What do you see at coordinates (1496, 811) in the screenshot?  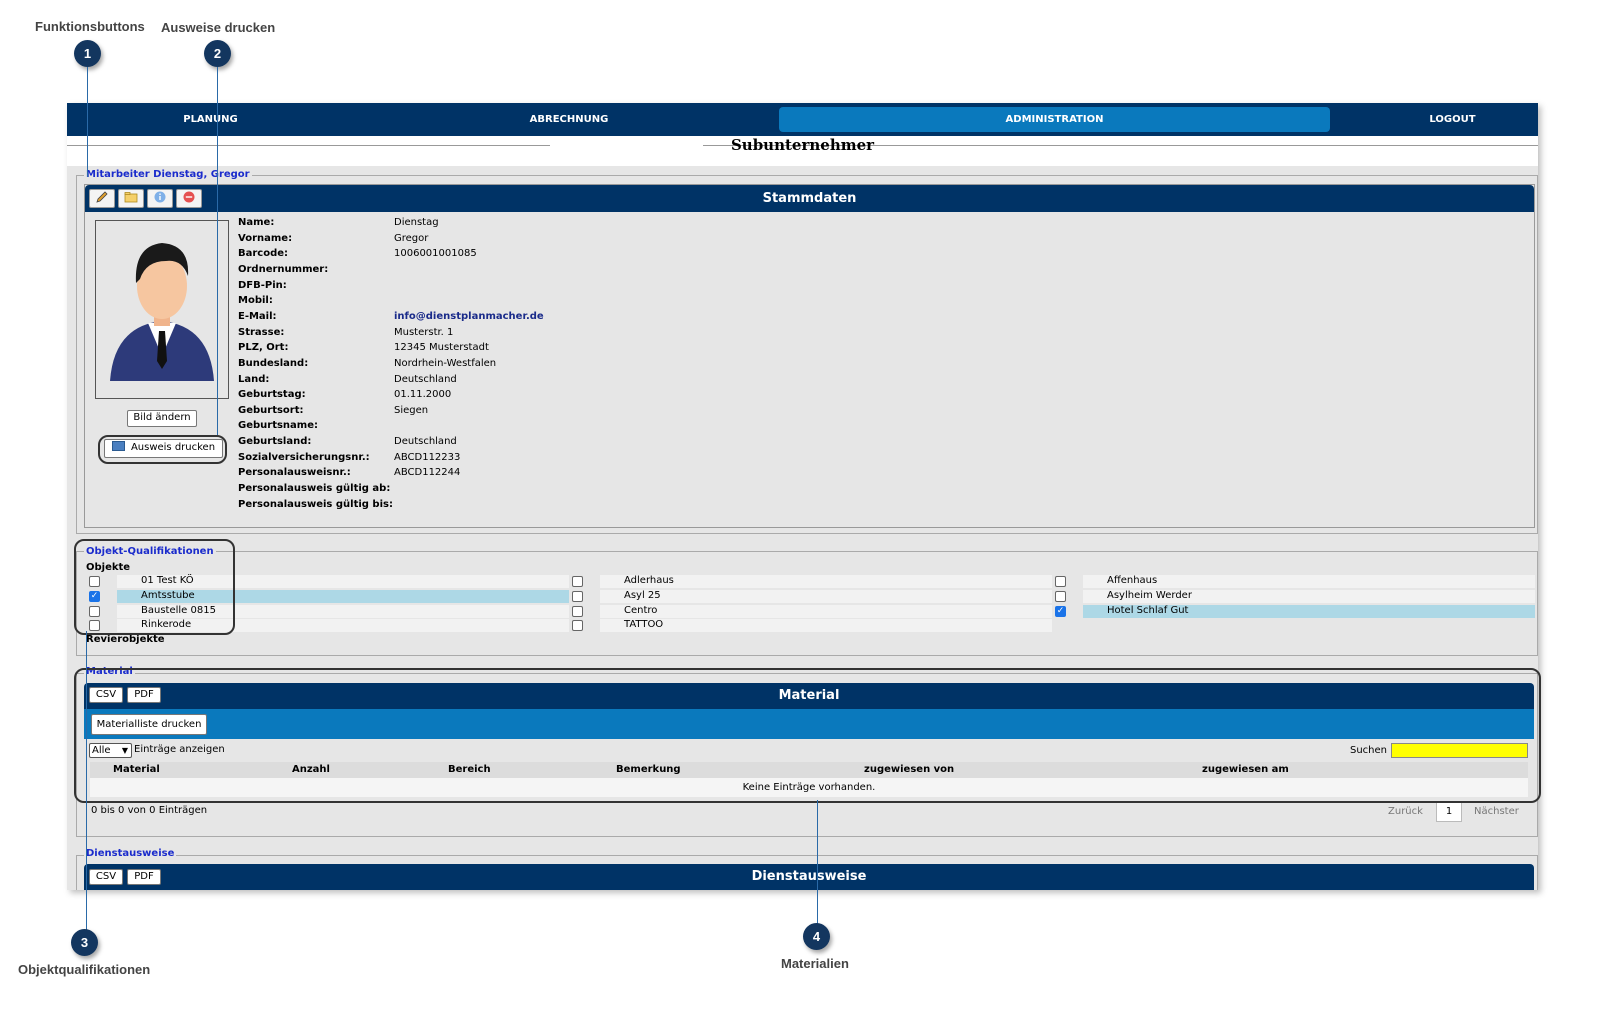 I see `next-page-button: Nächster` at bounding box center [1496, 811].